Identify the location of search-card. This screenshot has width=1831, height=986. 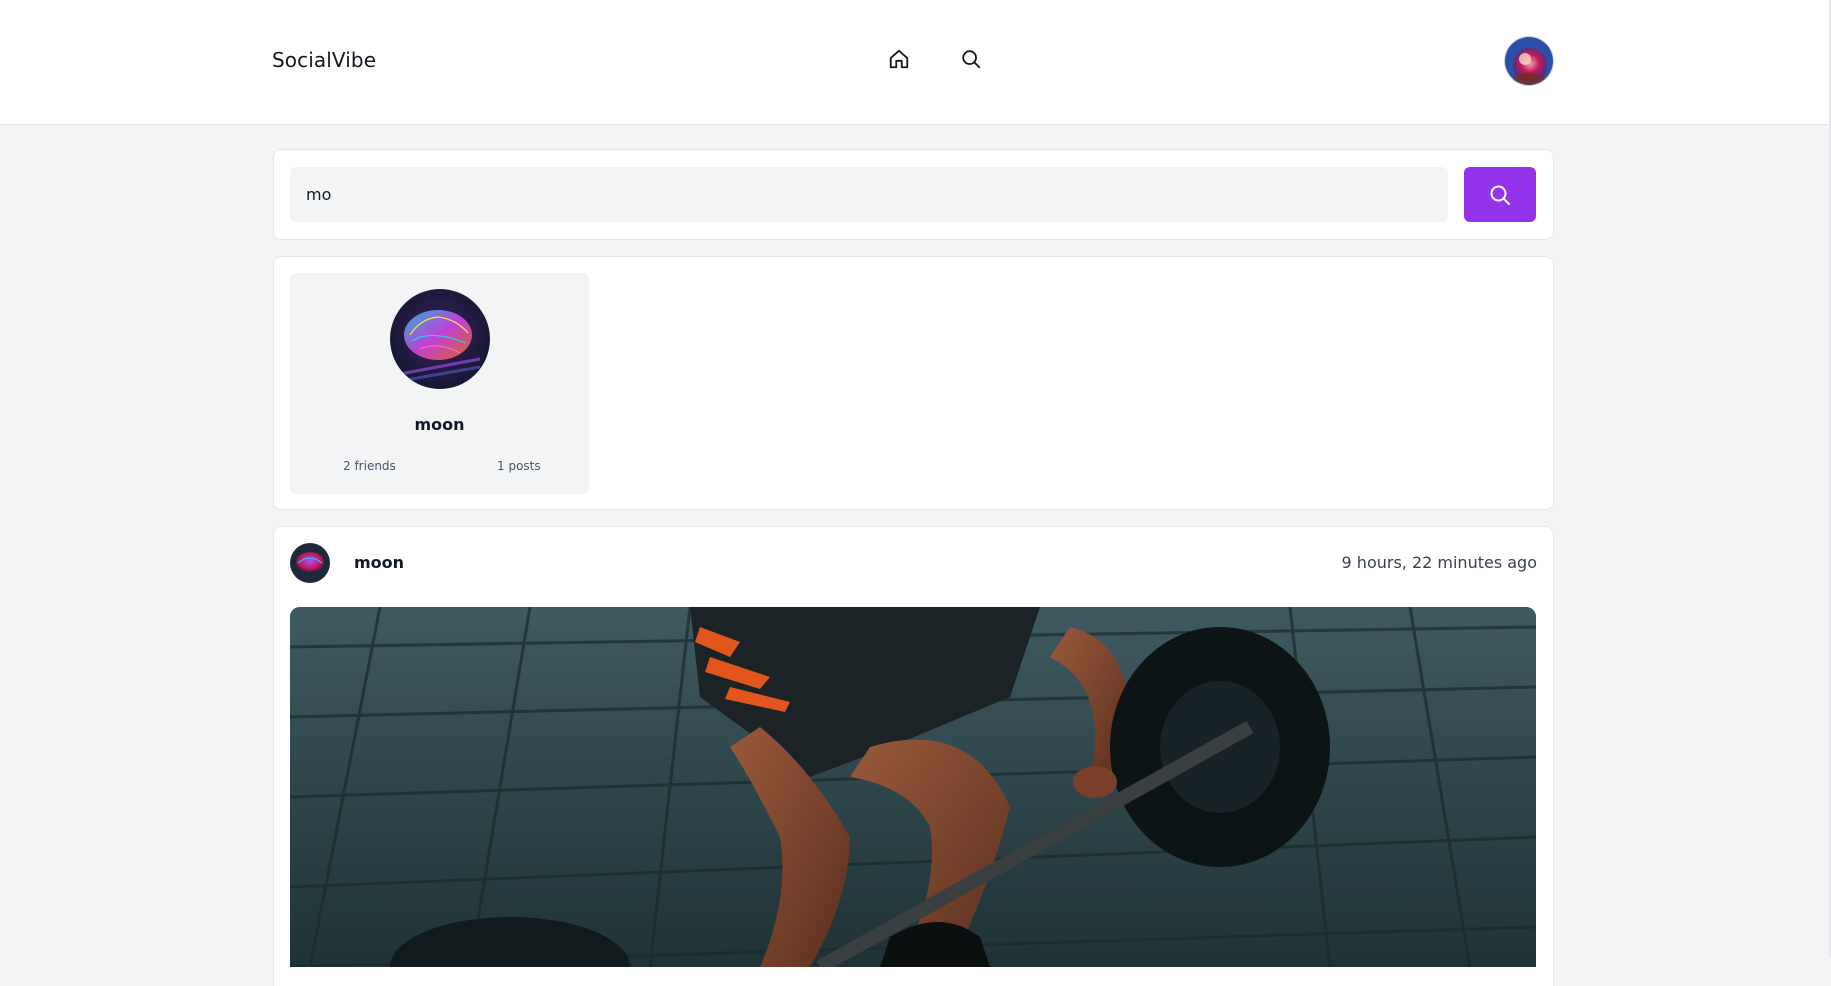
(913, 194).